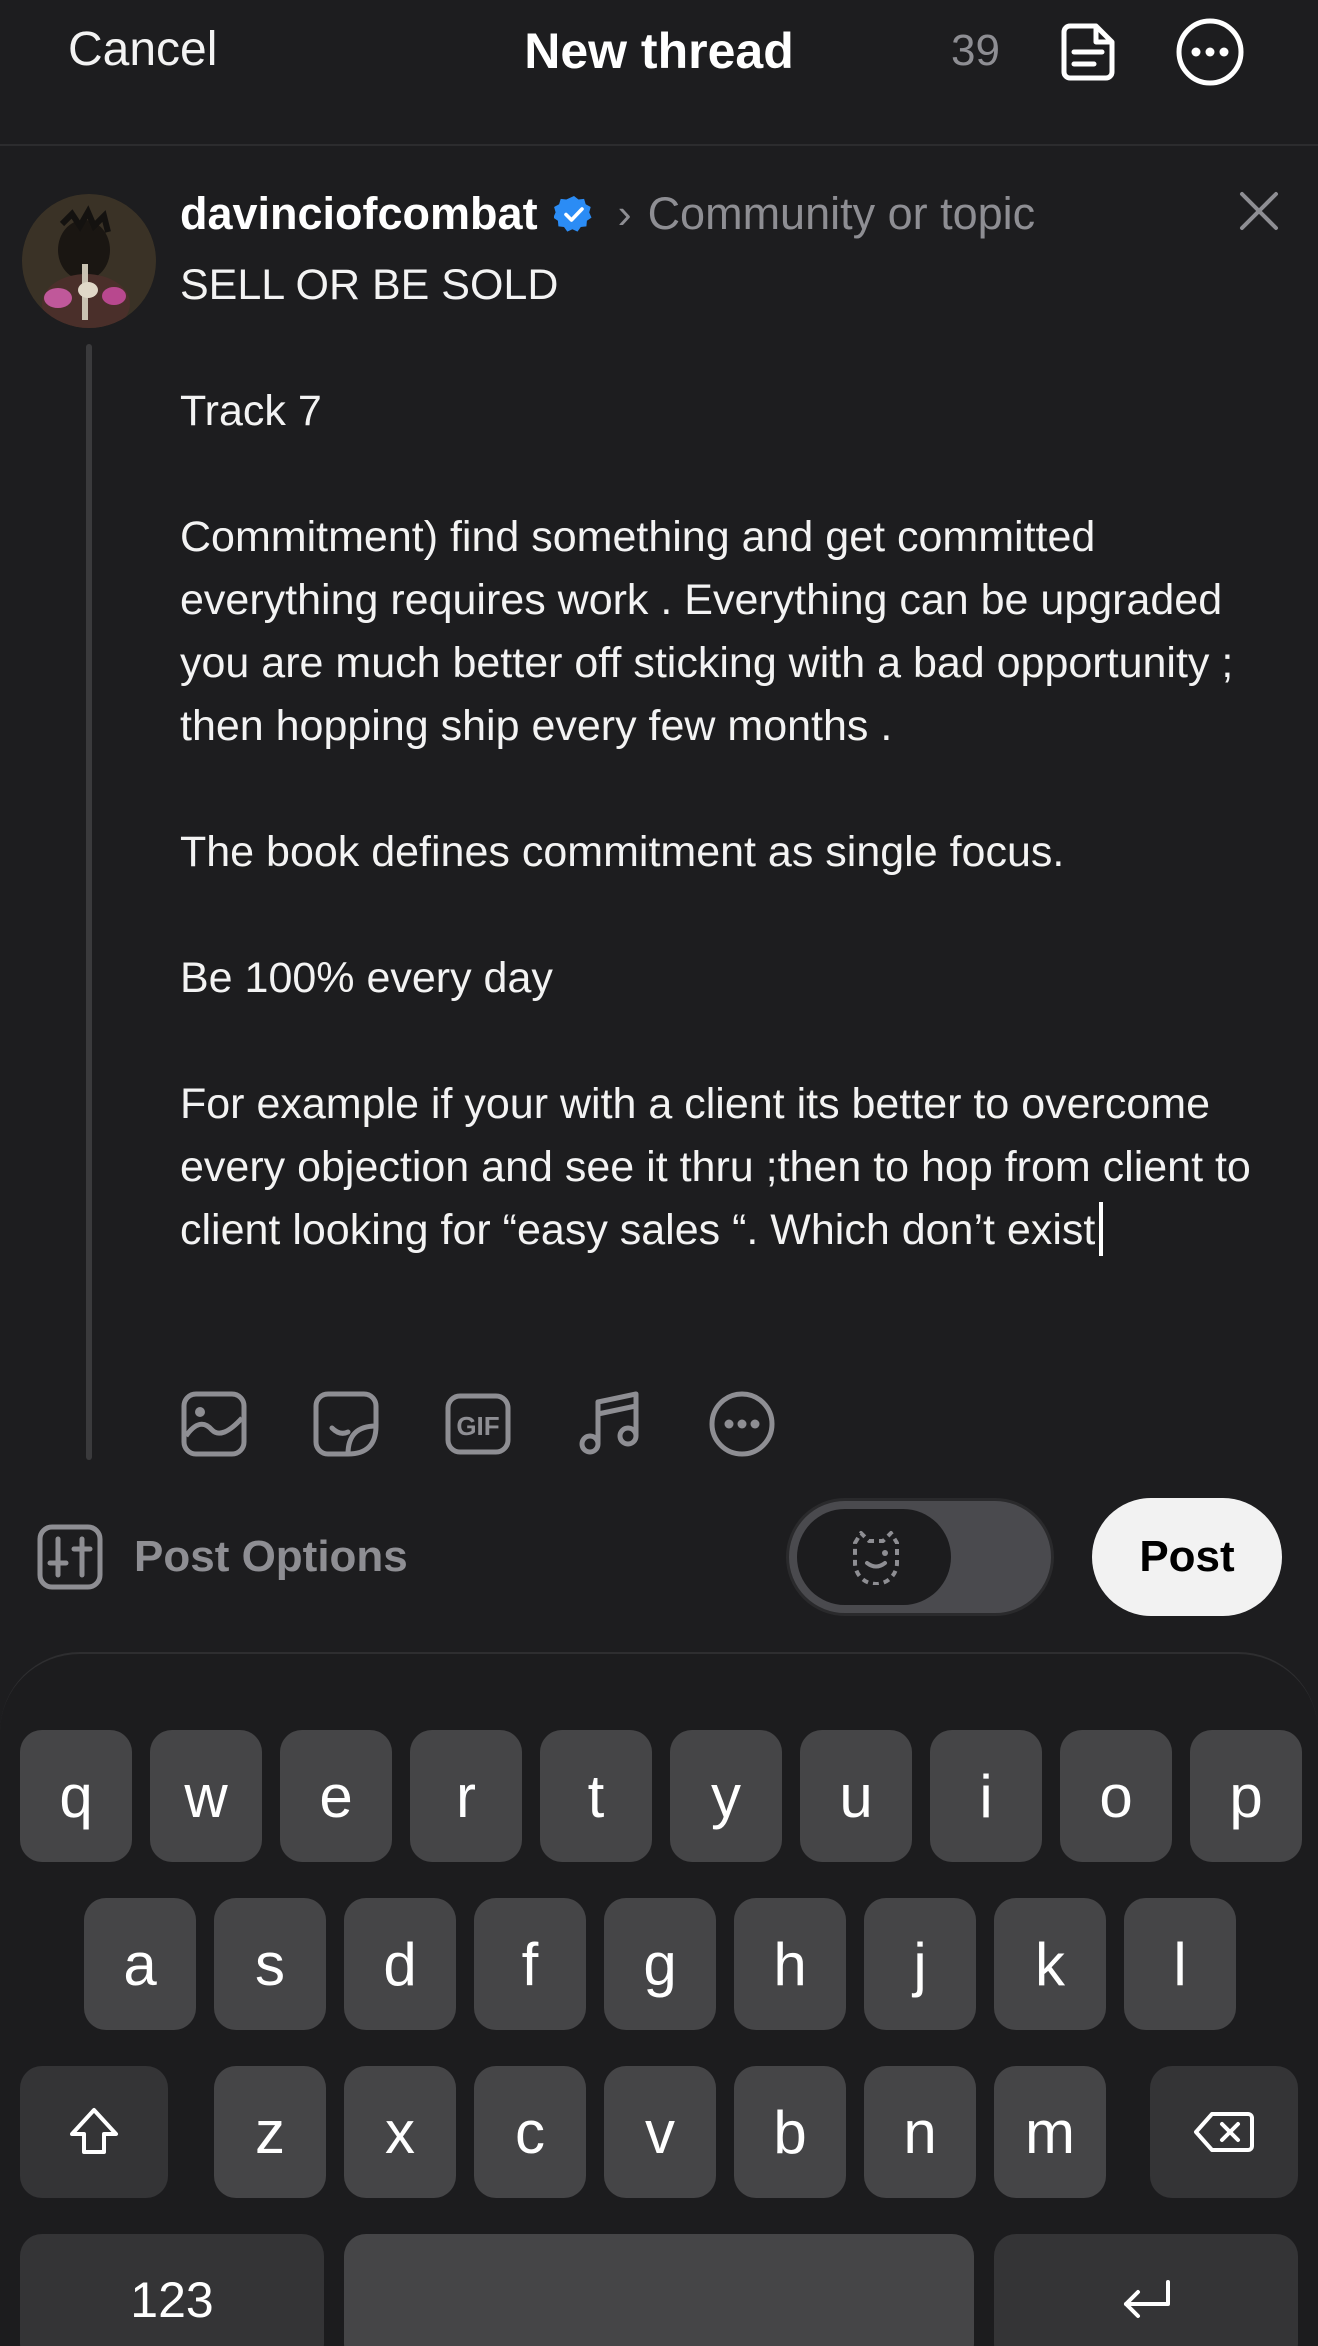  Describe the element at coordinates (842, 214) in the screenshot. I see `community-topic-selector: Community or topic` at that location.